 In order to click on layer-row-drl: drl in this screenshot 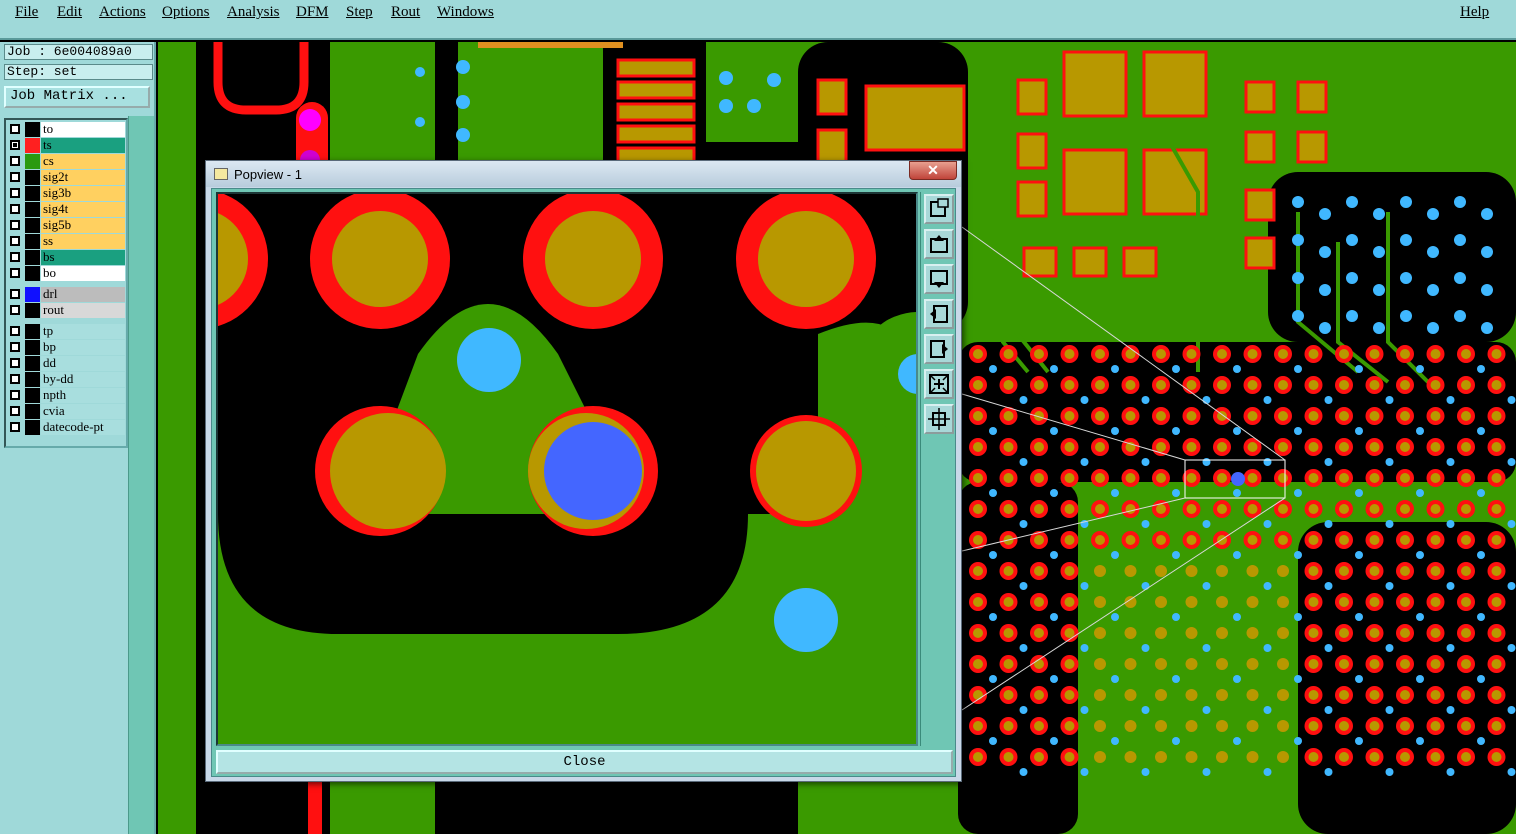, I will do `click(66, 294)`.